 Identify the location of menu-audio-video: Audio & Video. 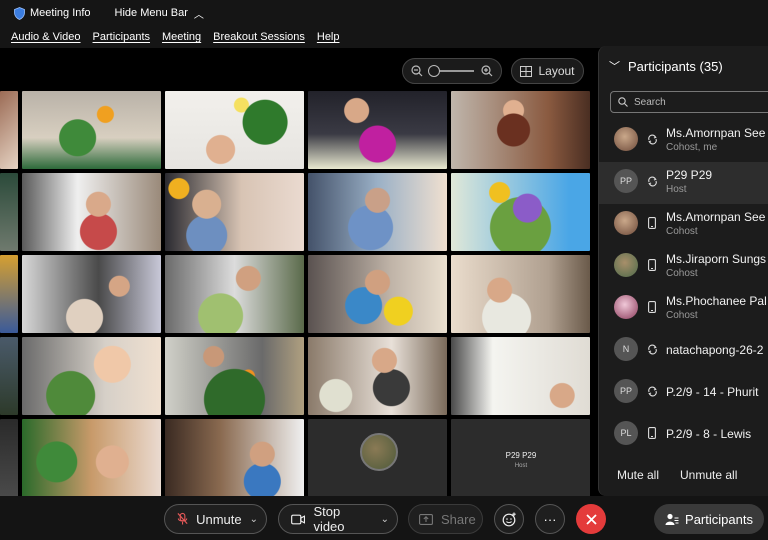
(46, 37).